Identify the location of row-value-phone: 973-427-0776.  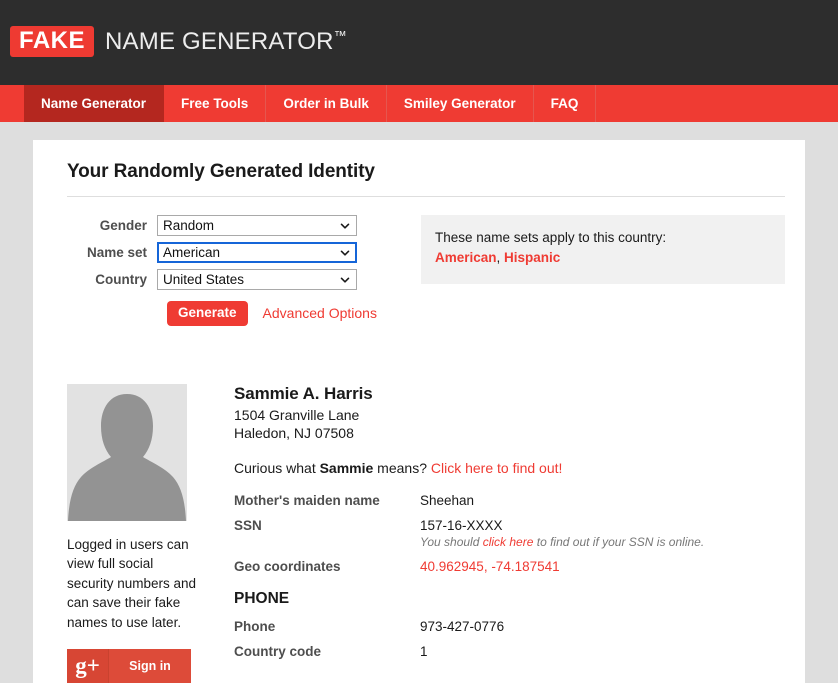
(602, 631).